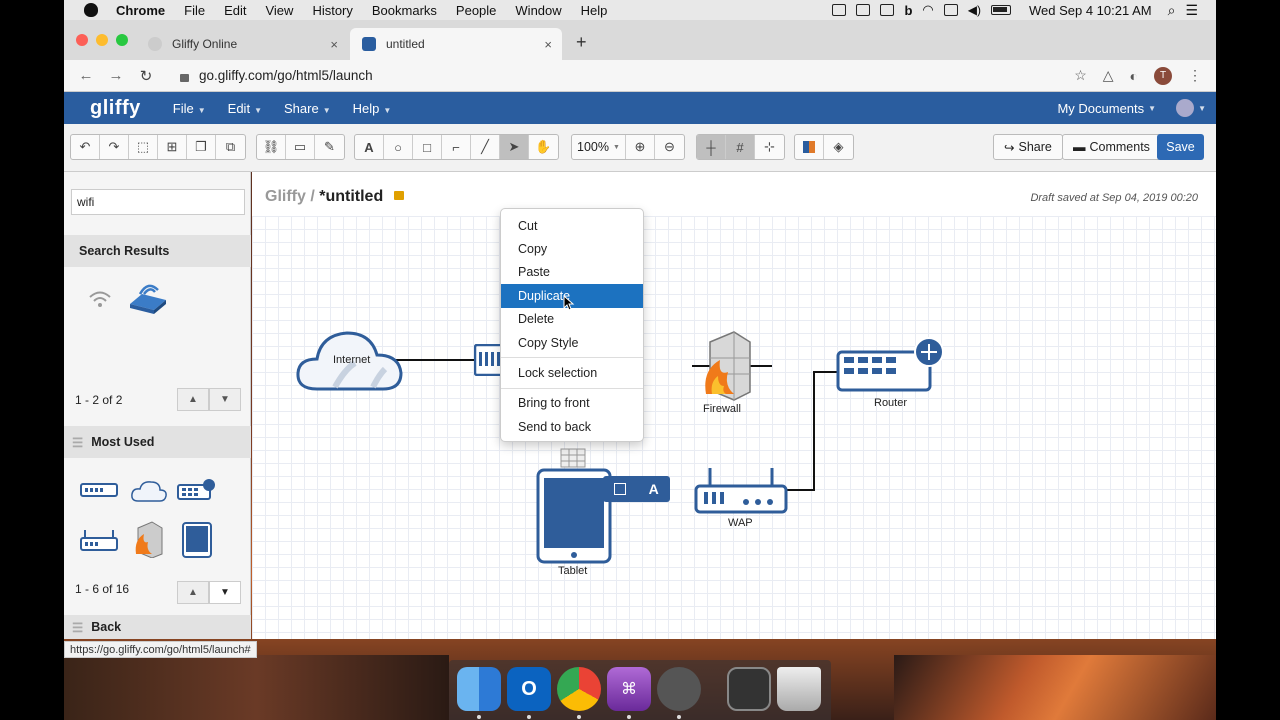 This screenshot has width=1280, height=720. I want to click on airplay-icon, so click(950, 10).